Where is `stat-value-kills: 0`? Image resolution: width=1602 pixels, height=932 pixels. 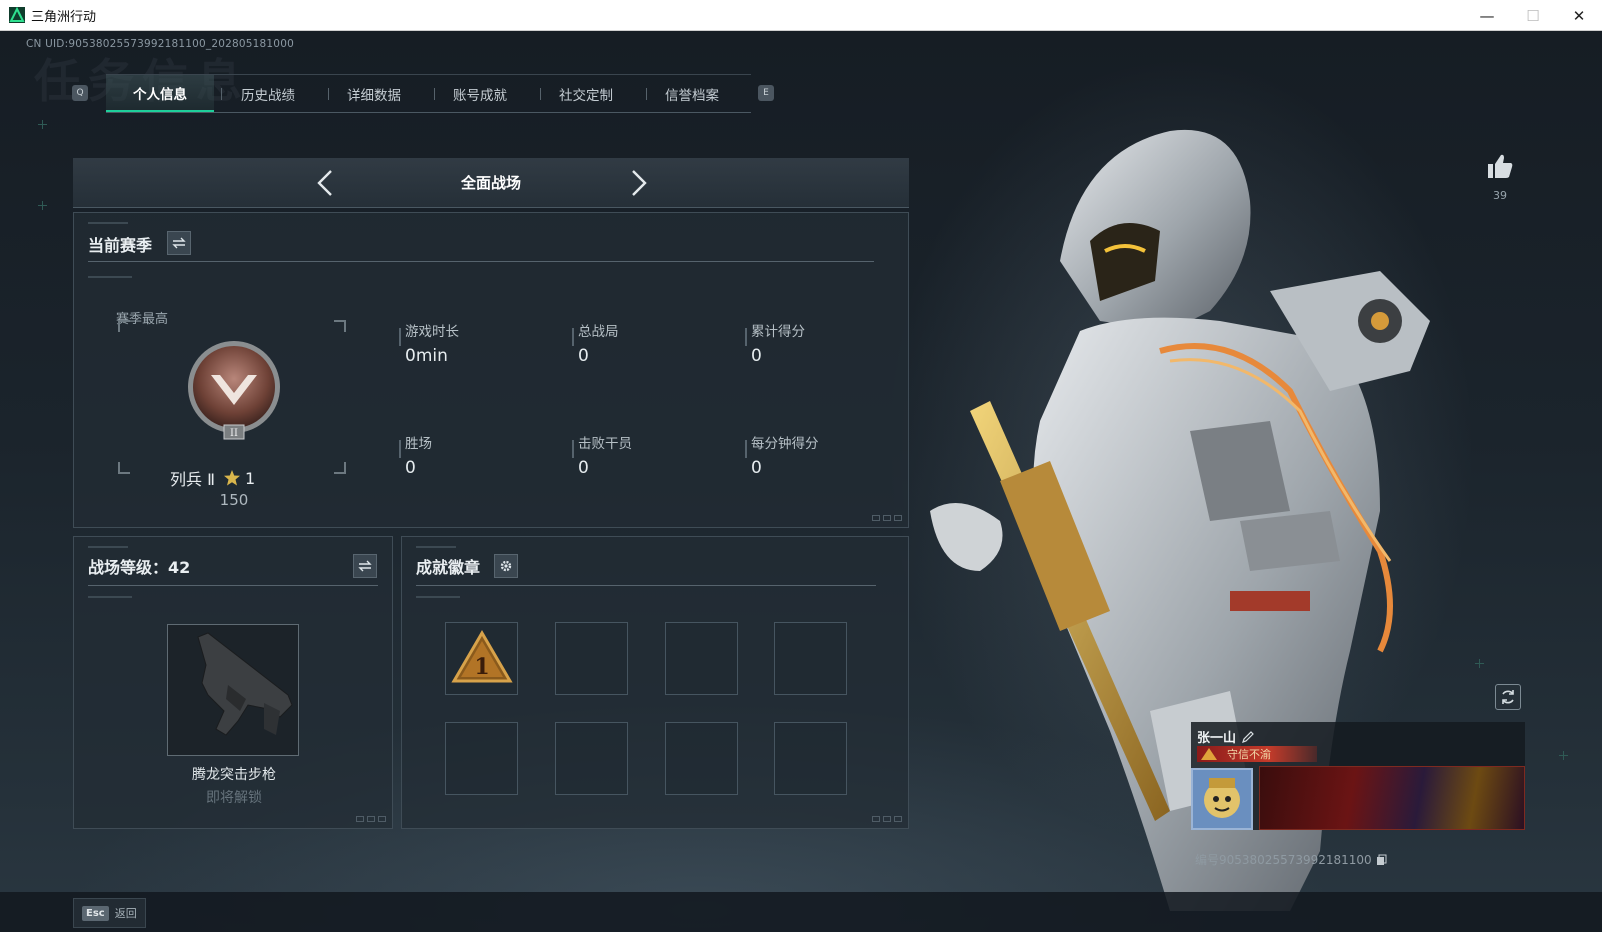 stat-value-kills: 0 is located at coordinates (583, 468).